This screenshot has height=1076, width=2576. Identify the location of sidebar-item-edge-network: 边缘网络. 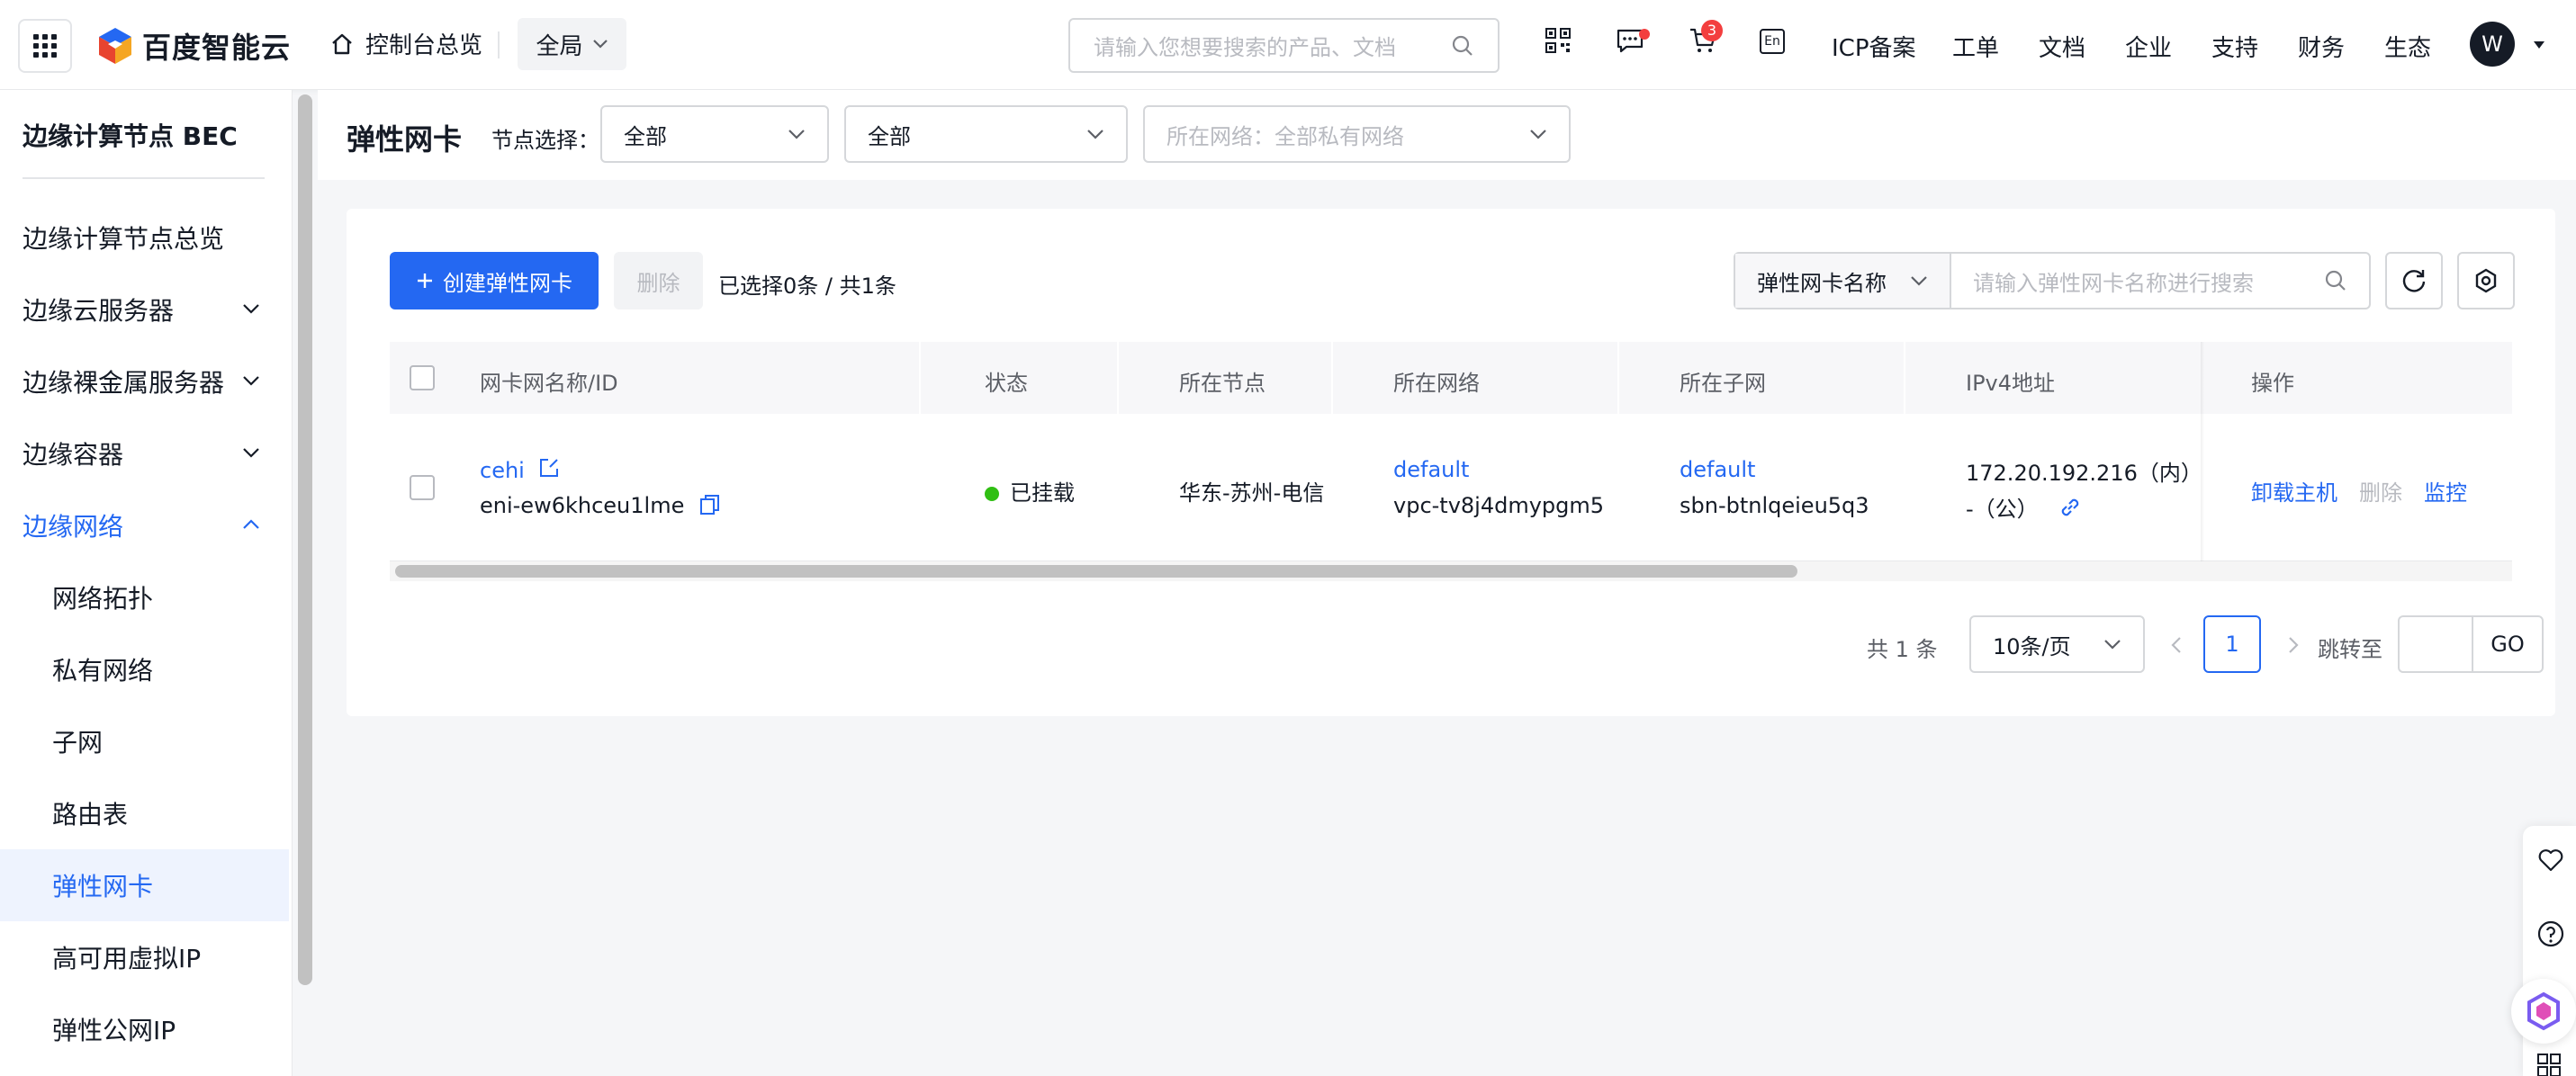
(144, 525).